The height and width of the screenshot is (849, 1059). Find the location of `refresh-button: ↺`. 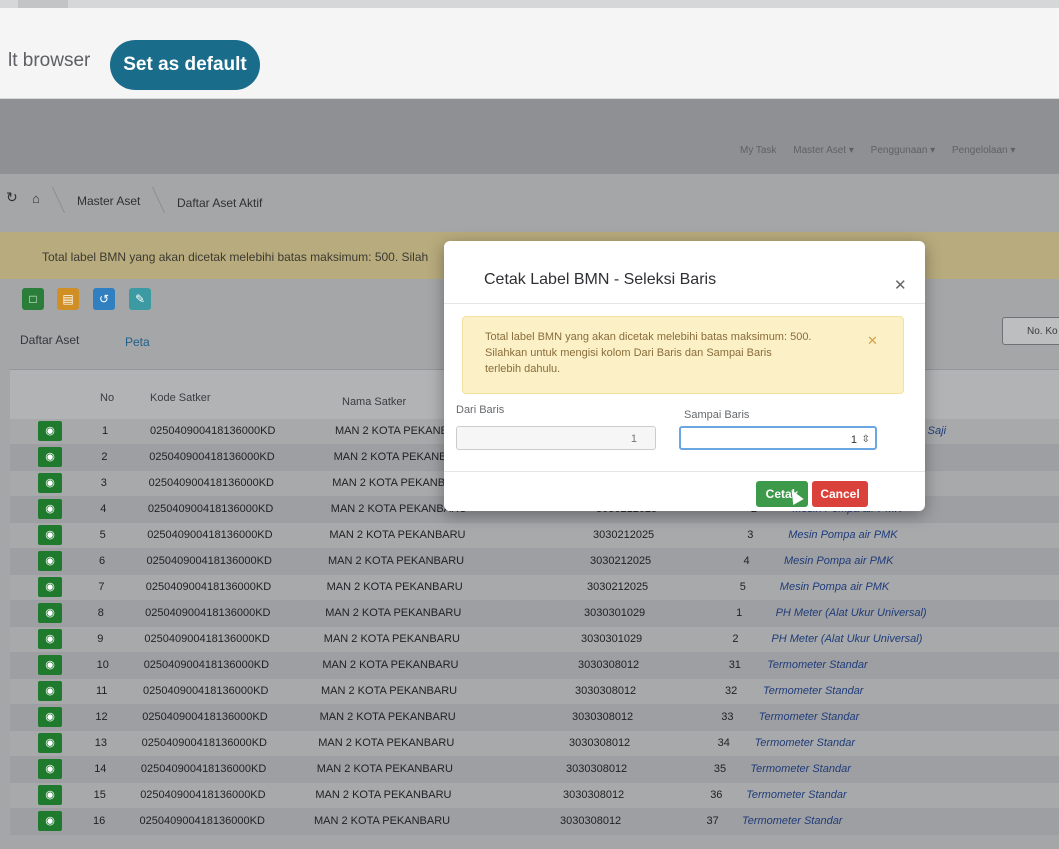

refresh-button: ↺ is located at coordinates (104, 299).